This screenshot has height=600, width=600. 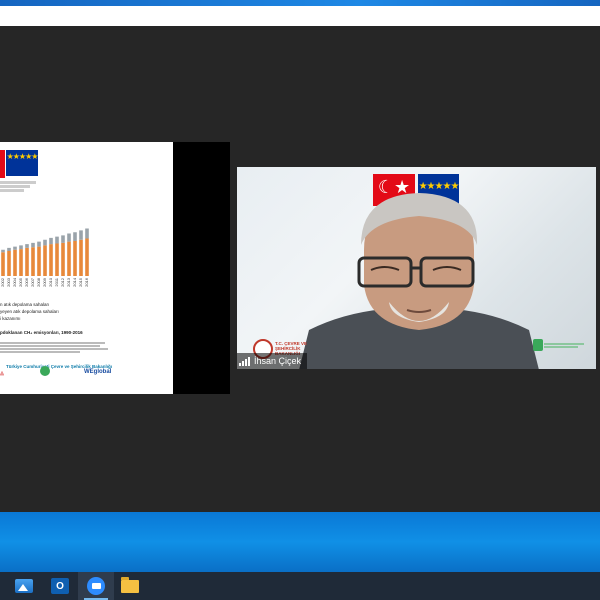 I want to click on eu-flag-icon: ★★★★★, so click(x=22, y=163).